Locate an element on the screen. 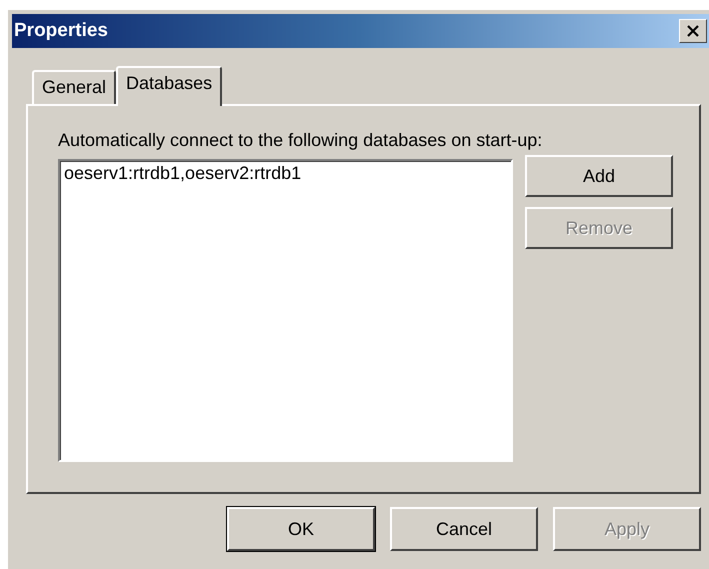  window-title: Properties is located at coordinates (61, 31).